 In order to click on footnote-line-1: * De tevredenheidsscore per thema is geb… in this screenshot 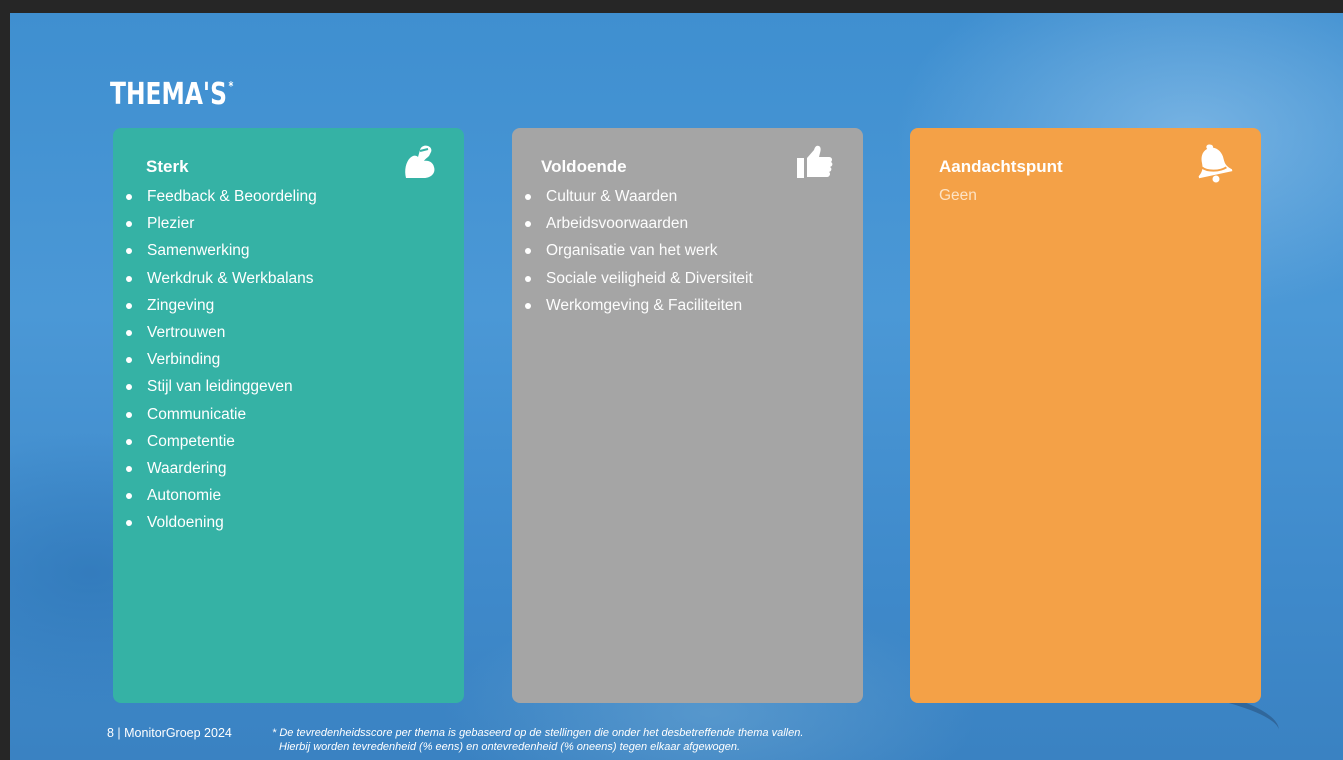, I will do `click(538, 733)`.